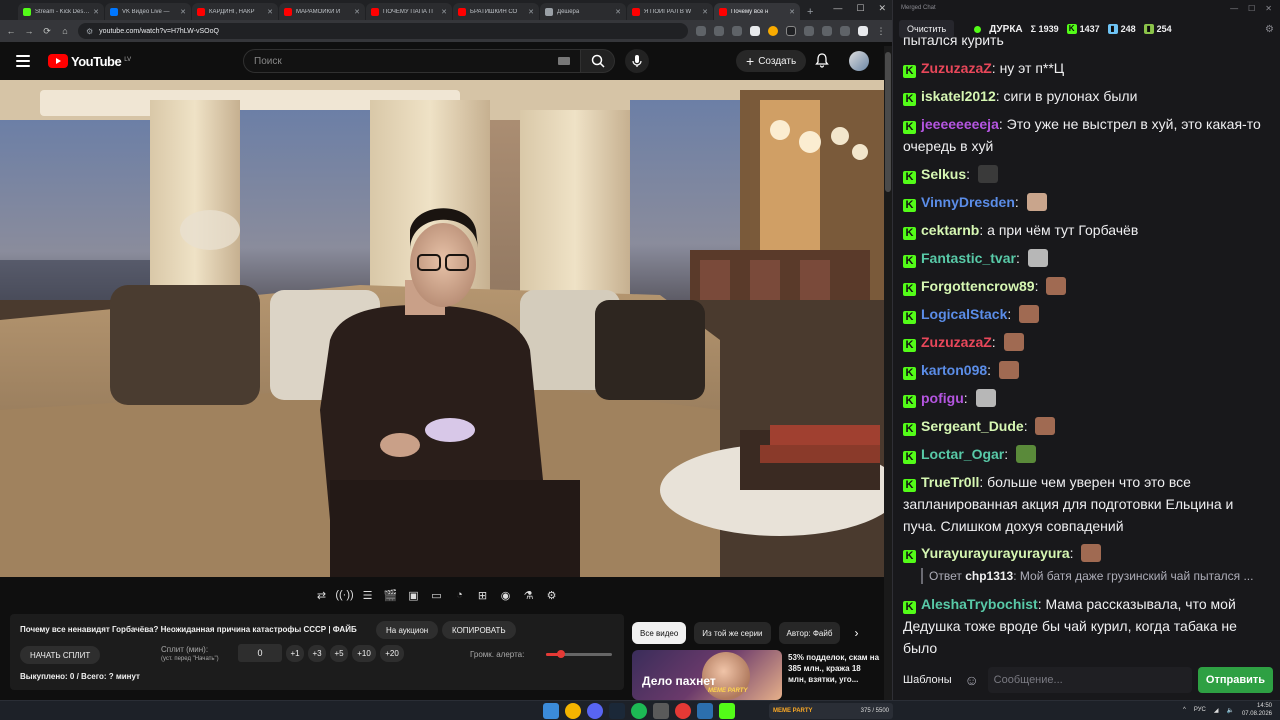 Image resolution: width=1280 pixels, height=720 pixels. Describe the element at coordinates (979, 604) in the screenshot. I see `chat-username: AleshaTrybochist` at that location.